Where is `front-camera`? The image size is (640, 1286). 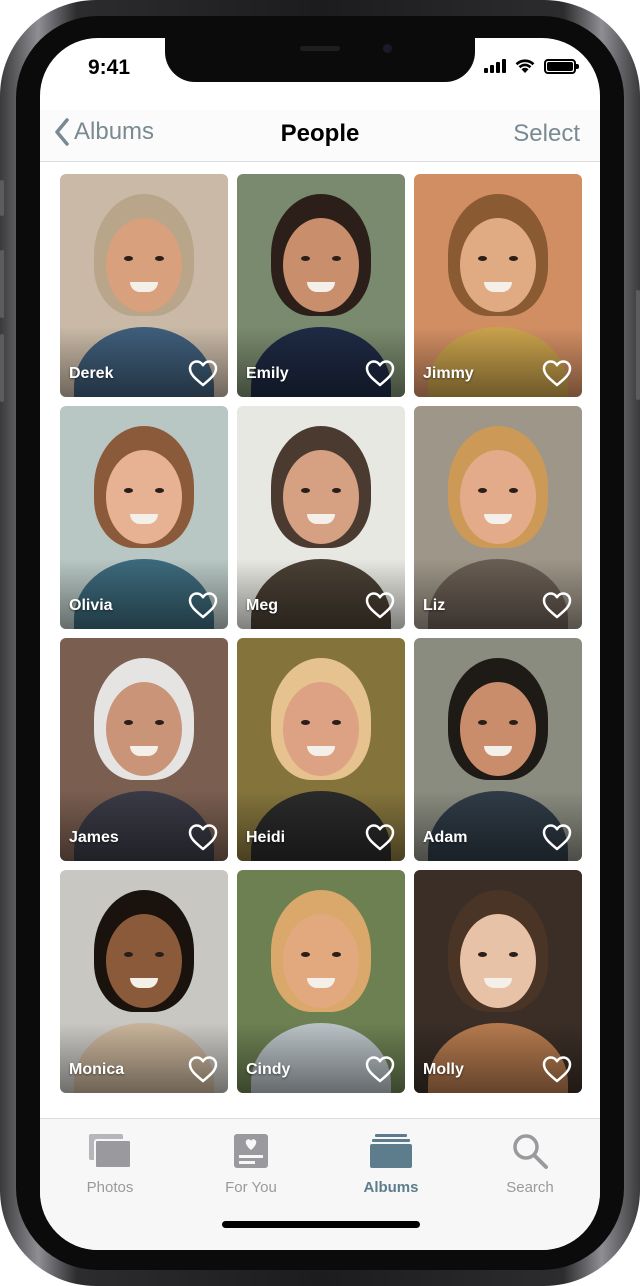
front-camera is located at coordinates (387, 48).